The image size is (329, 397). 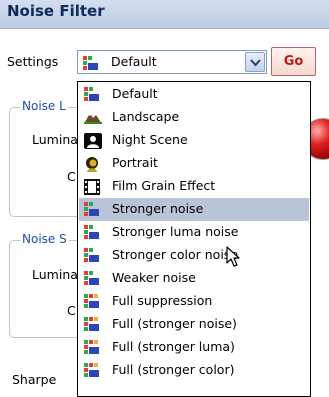 I want to click on dropdown-item-portrait: Portrait, so click(x=194, y=163).